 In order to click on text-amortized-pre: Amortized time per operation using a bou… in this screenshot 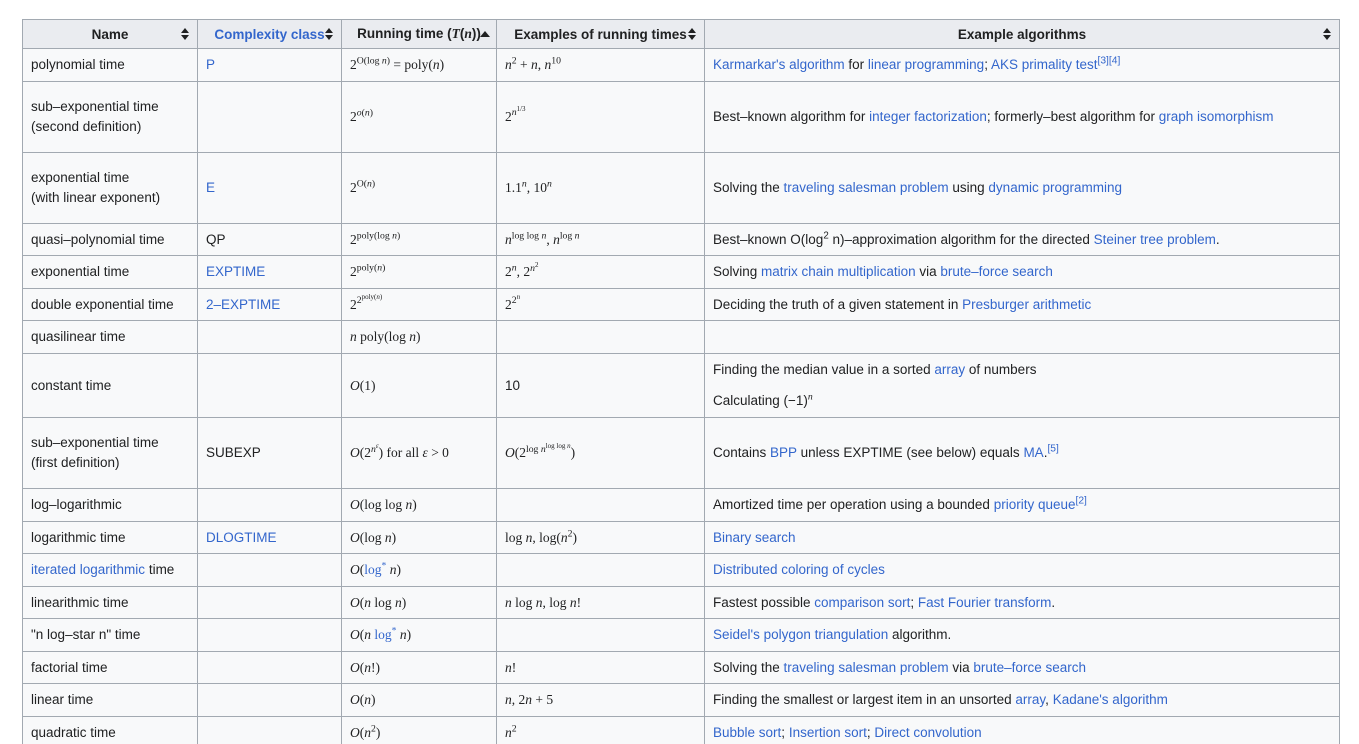, I will do `click(853, 504)`.